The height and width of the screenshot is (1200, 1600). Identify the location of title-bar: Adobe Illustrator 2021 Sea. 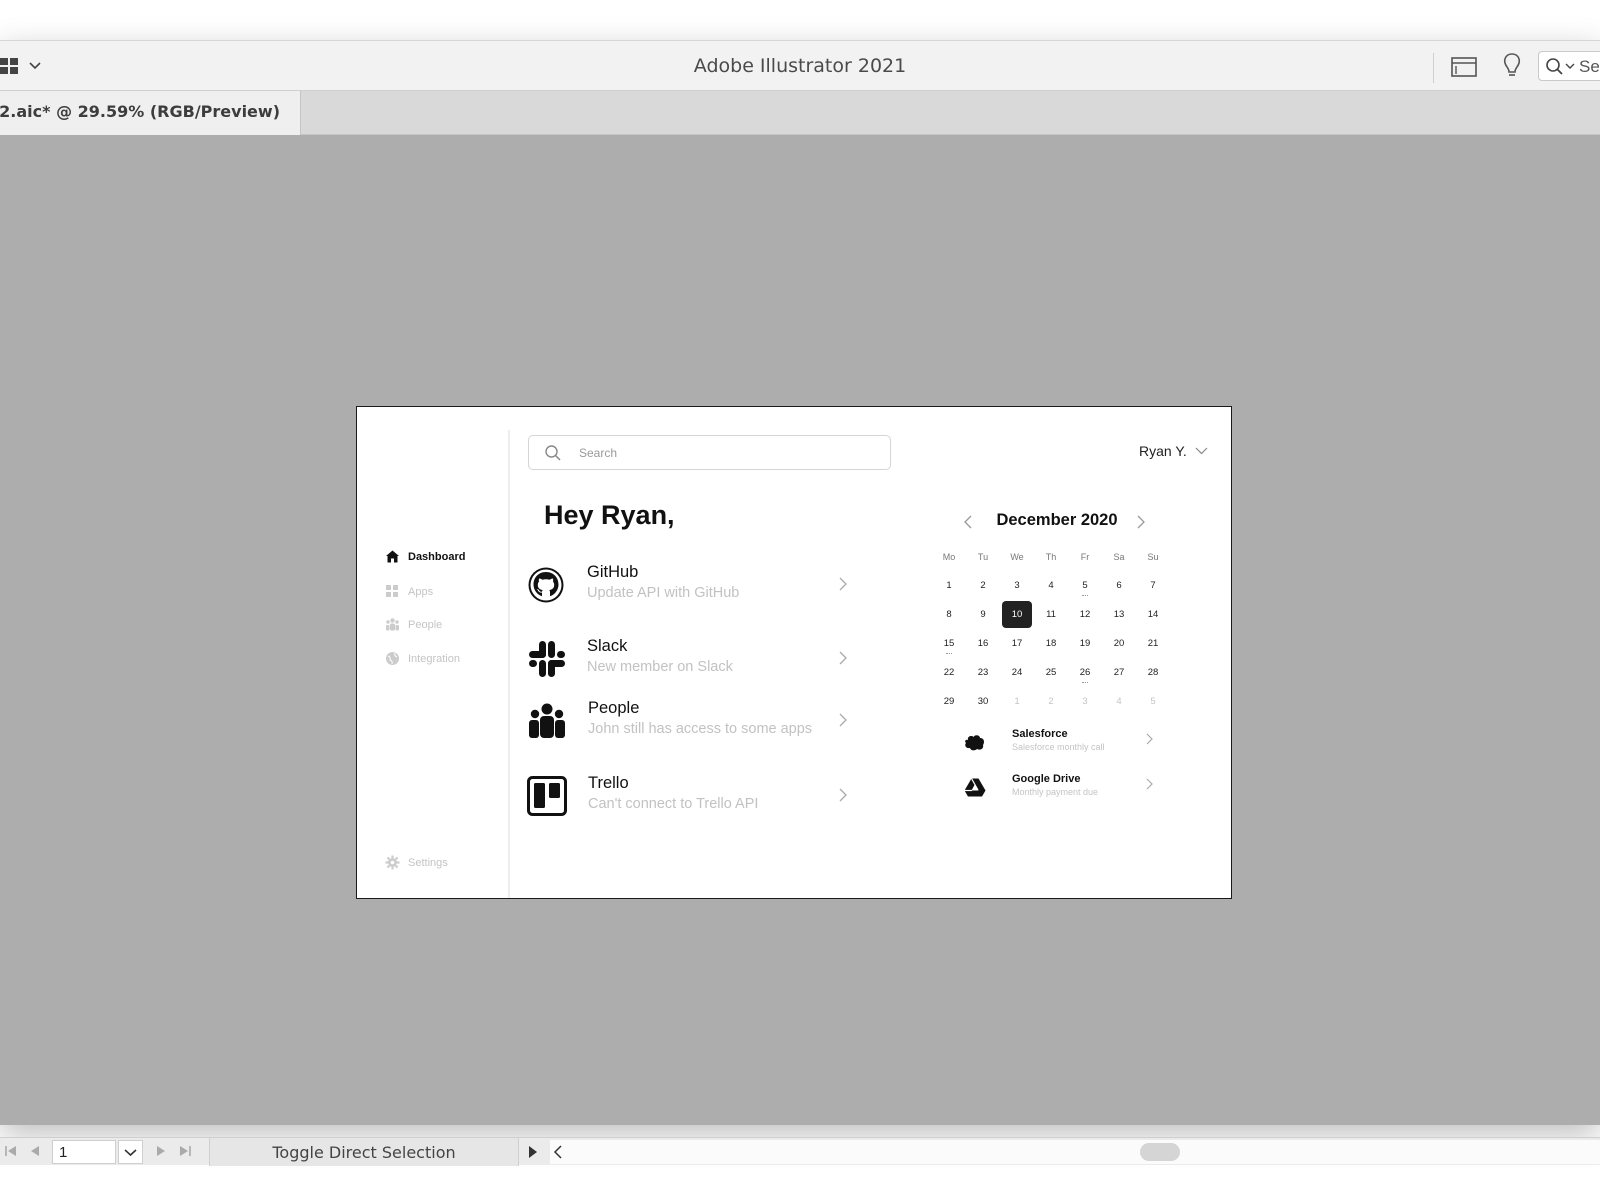
(800, 65).